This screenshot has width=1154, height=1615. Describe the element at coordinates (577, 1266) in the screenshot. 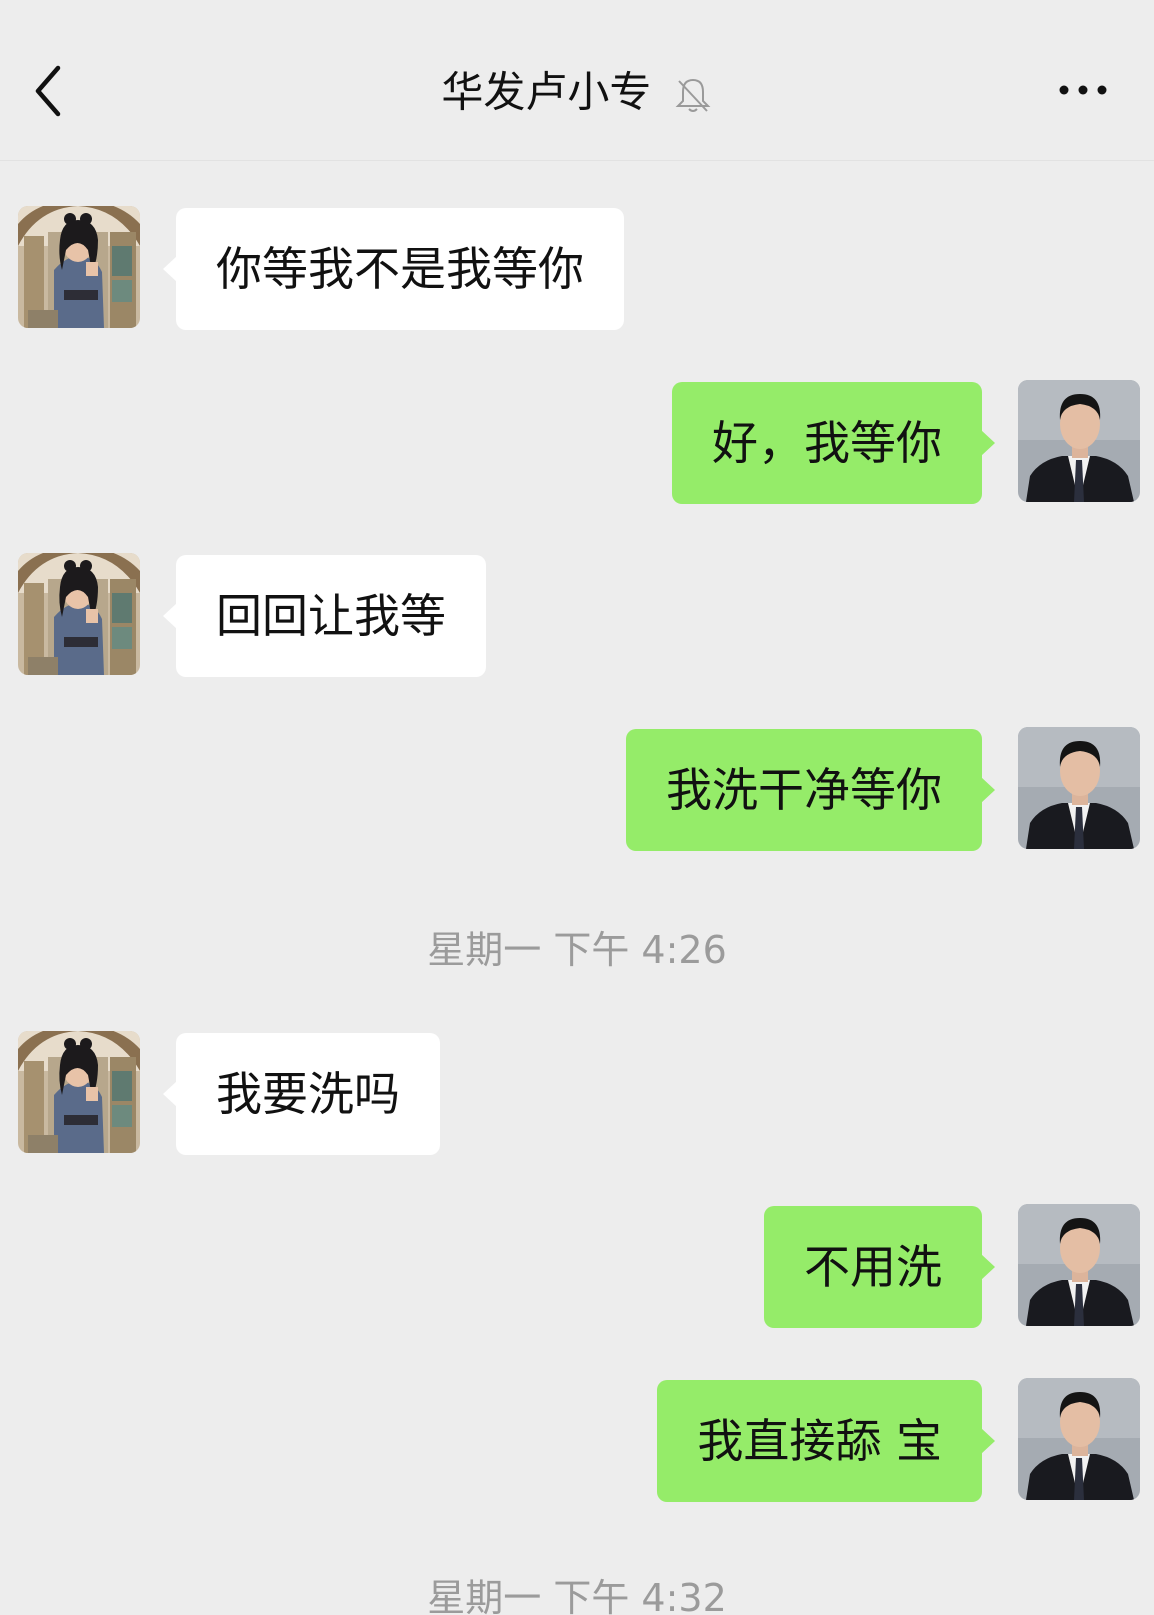

I see `message-row: 不用洗` at that location.